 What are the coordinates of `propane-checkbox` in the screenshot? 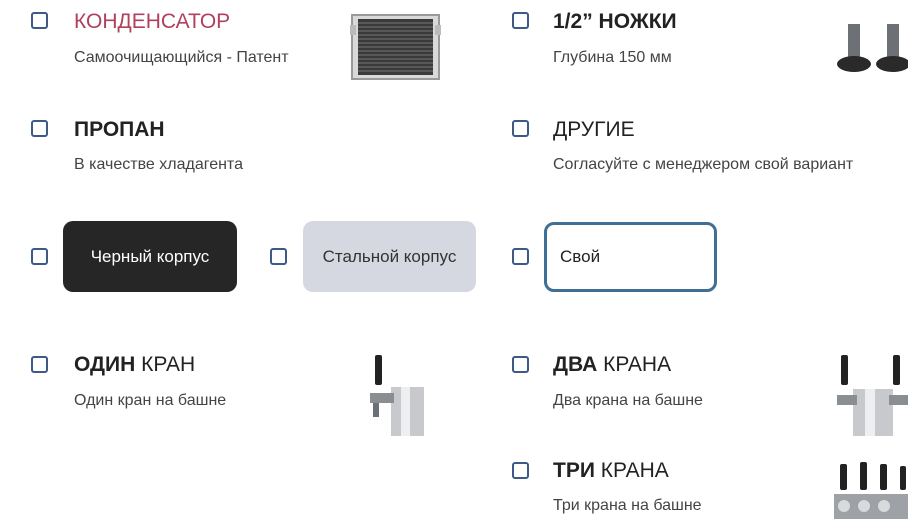 It's located at (39, 128).